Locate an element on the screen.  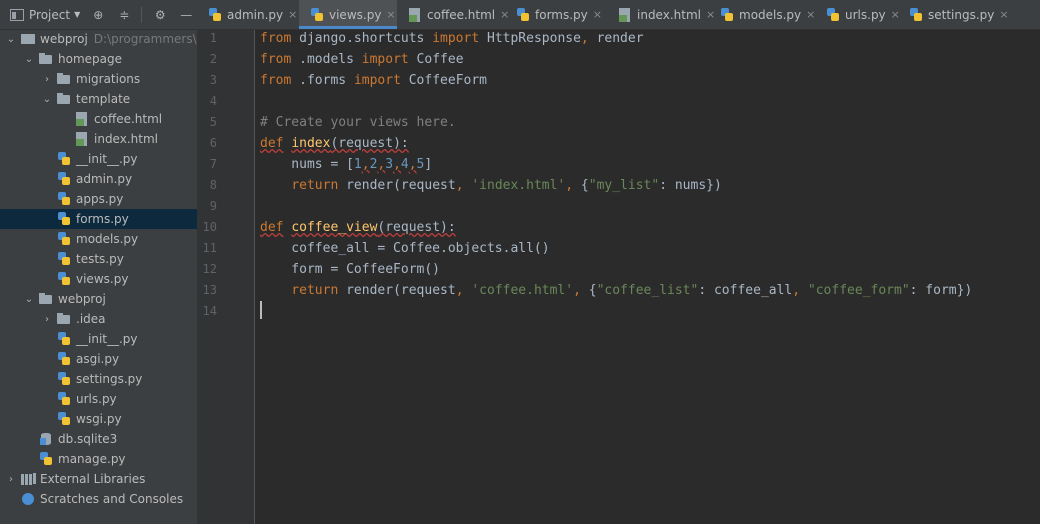
line-number: 13 is located at coordinates (209, 290).